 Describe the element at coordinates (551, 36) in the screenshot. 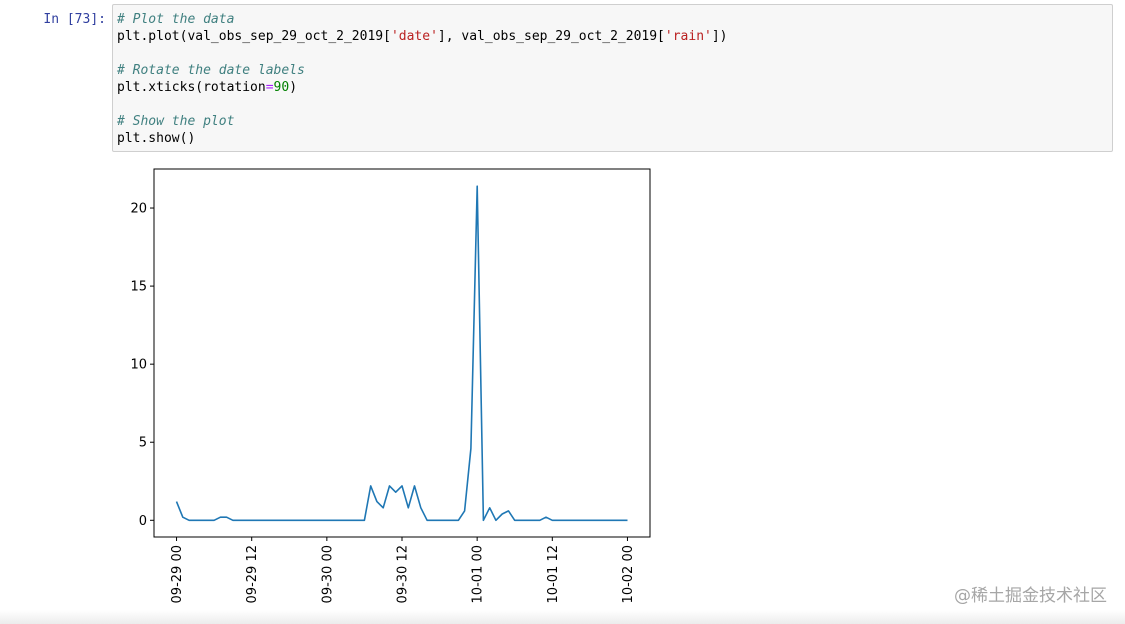

I see `code-token: ], val_obs_sep_29_oct_2_2019[` at that location.